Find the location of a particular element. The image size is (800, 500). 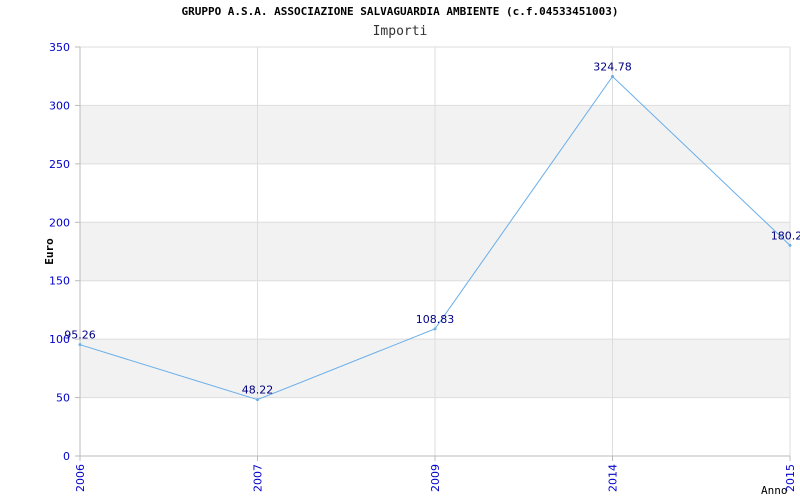

y-tick-label: 50 is located at coordinates (63, 398).